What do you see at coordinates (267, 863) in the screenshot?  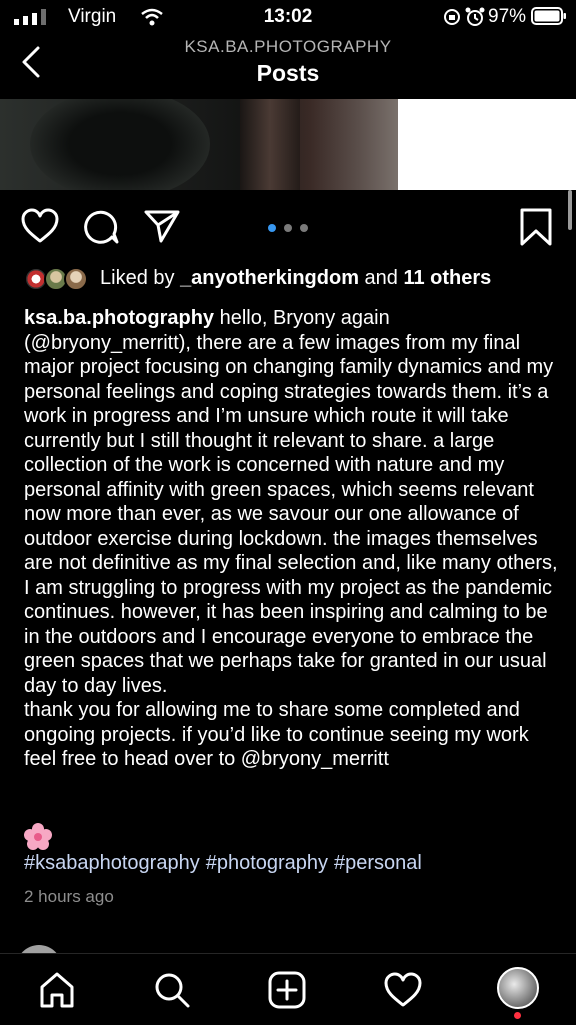 I see `hashtag-link: #photography` at bounding box center [267, 863].